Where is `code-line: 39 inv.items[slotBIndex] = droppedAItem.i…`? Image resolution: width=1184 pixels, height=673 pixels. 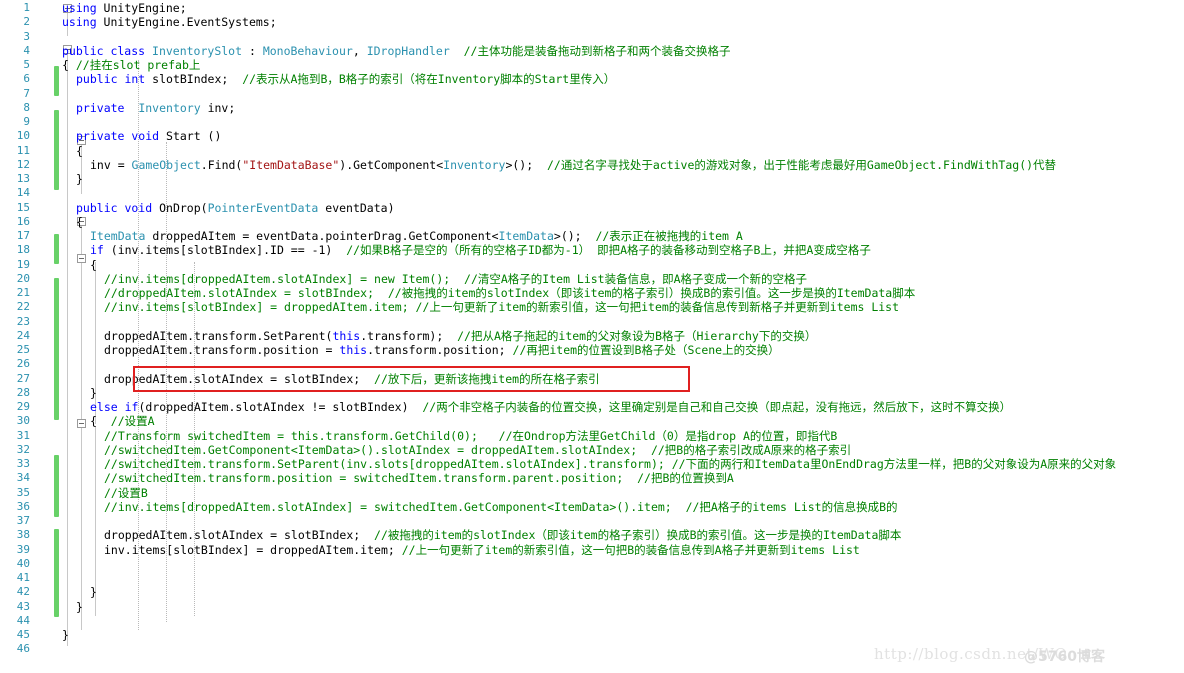 code-line: 39 inv.items[slotBIndex] = droppedAItem.i… is located at coordinates (592, 550).